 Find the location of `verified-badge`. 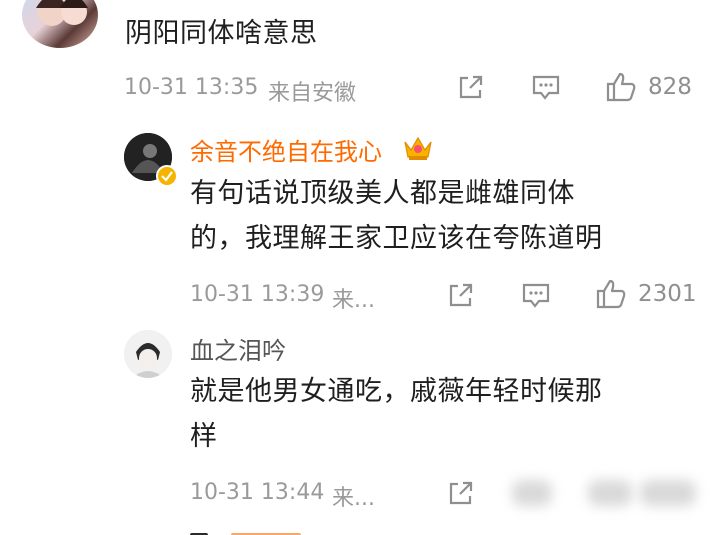

verified-badge is located at coordinates (167, 176).